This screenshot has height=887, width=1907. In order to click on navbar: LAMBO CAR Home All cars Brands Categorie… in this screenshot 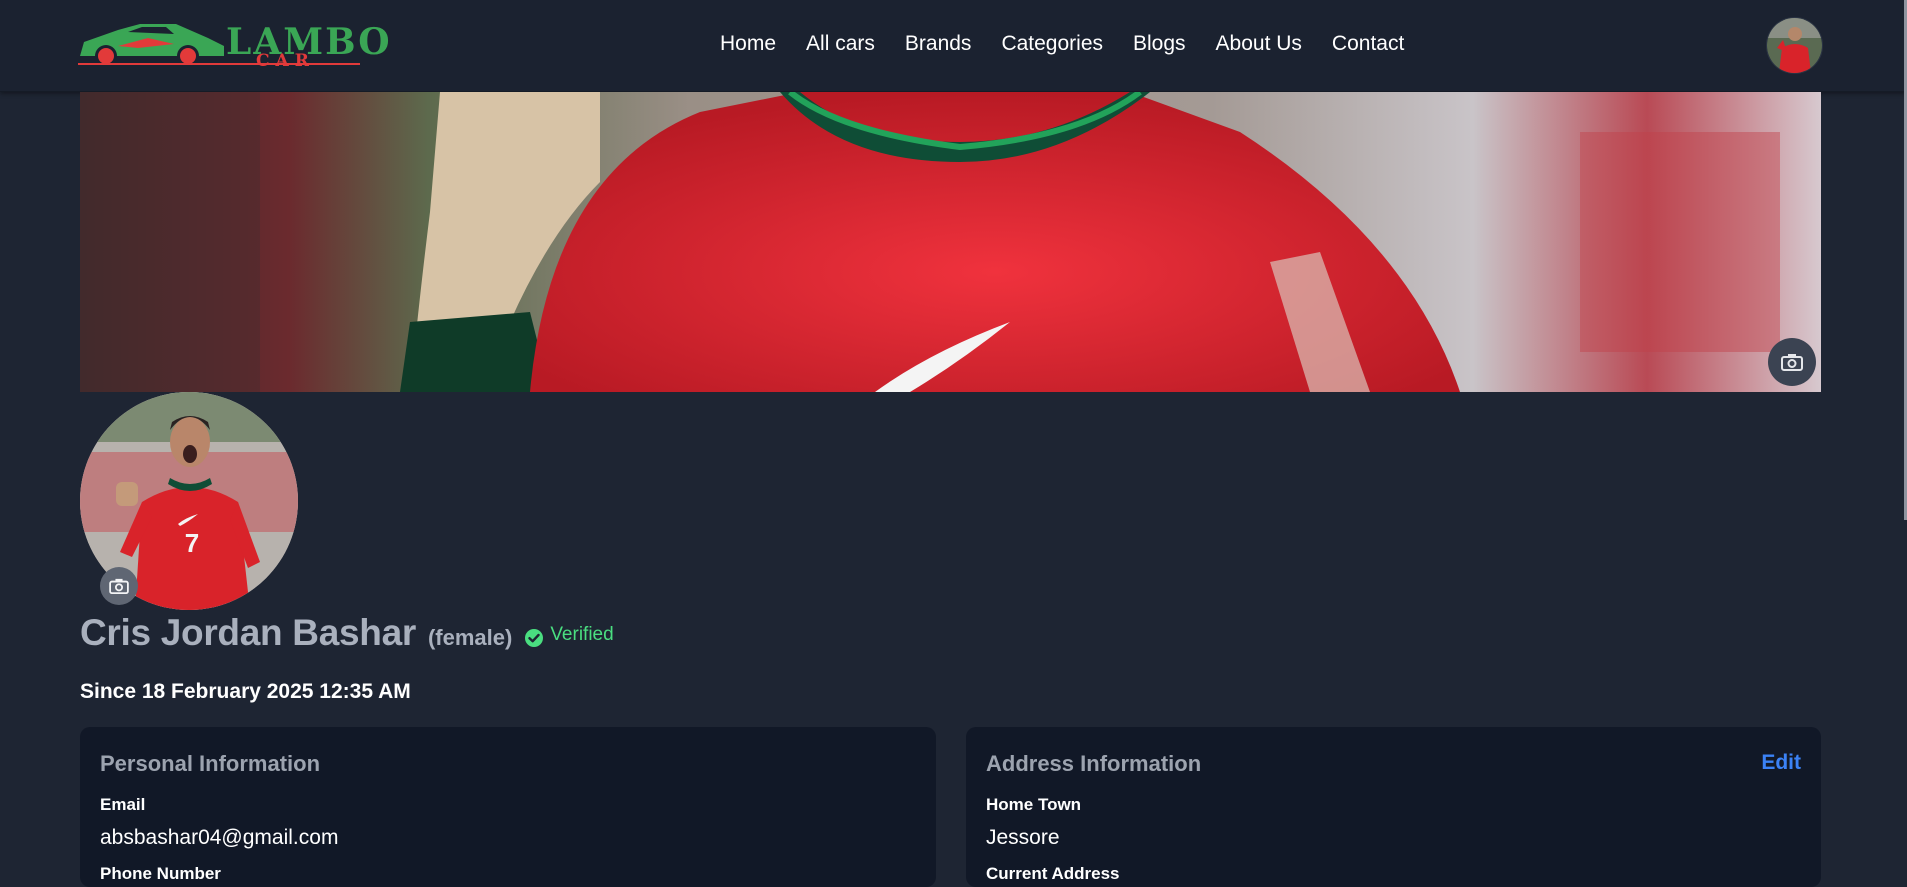, I will do `click(953, 46)`.